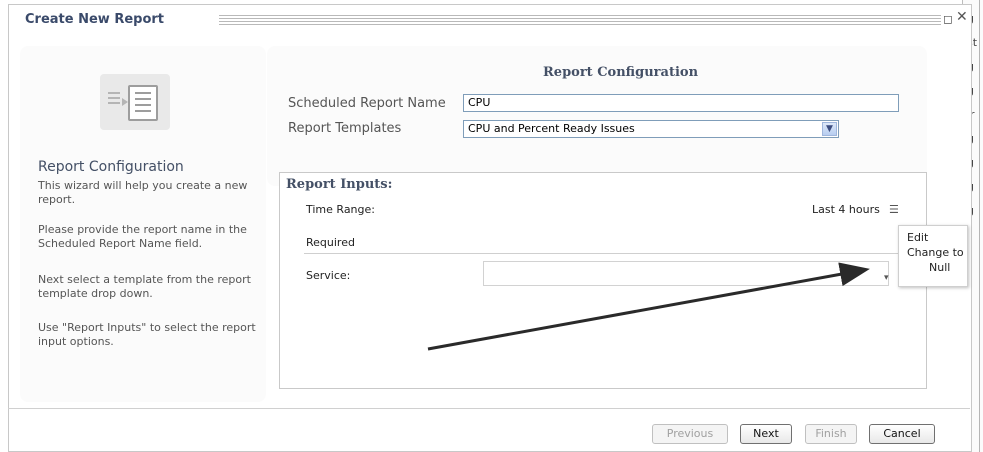  Describe the element at coordinates (948, 19) in the screenshot. I see `maximize-icon: ◻` at that location.